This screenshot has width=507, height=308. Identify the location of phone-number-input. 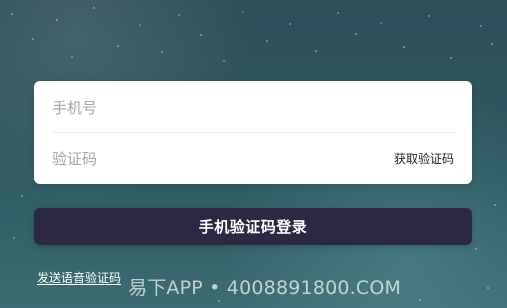
(253, 107).